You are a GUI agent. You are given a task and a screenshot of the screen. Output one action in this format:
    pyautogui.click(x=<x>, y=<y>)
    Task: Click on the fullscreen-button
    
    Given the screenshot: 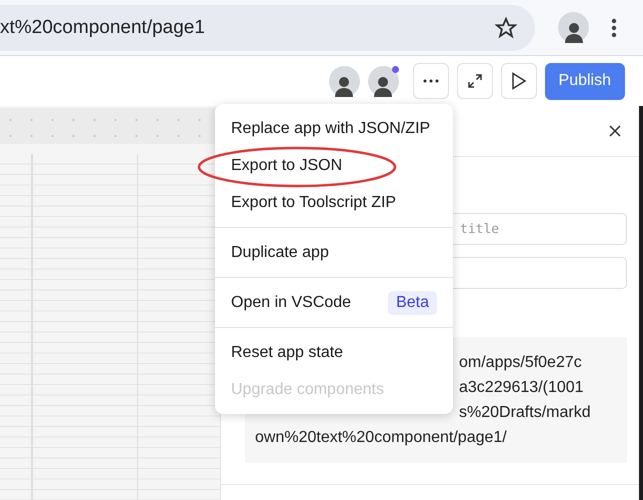 What is the action you would take?
    pyautogui.click(x=474, y=81)
    